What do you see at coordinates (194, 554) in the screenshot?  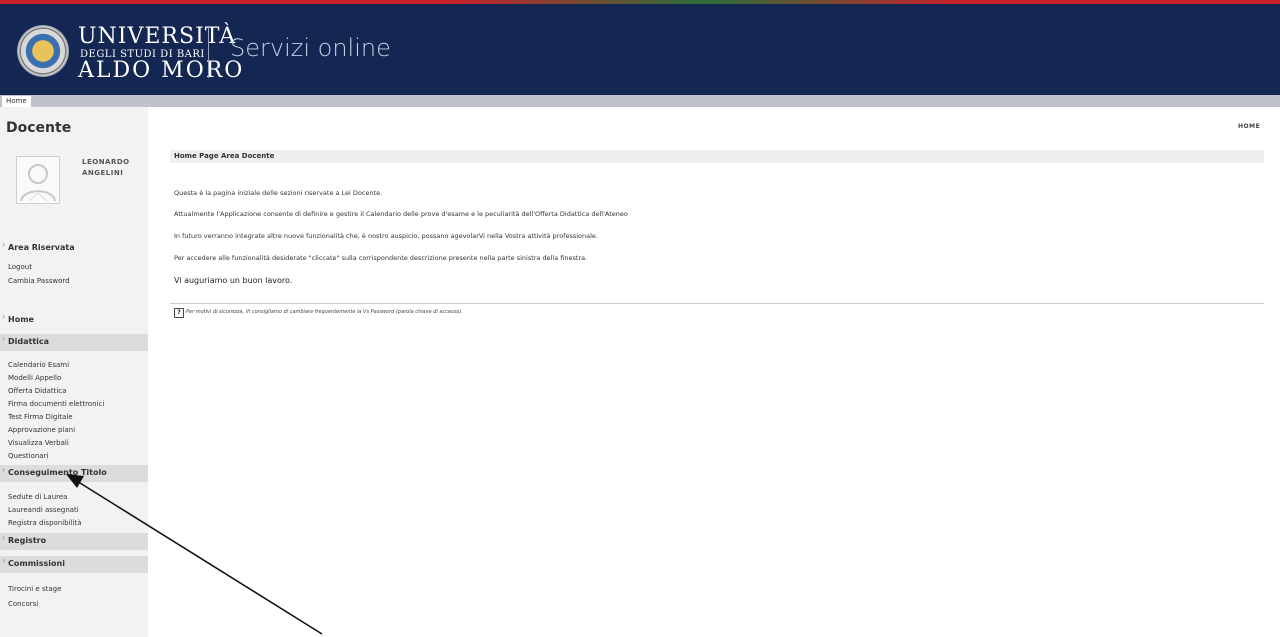 I see `annotation-arrow-icon` at bounding box center [194, 554].